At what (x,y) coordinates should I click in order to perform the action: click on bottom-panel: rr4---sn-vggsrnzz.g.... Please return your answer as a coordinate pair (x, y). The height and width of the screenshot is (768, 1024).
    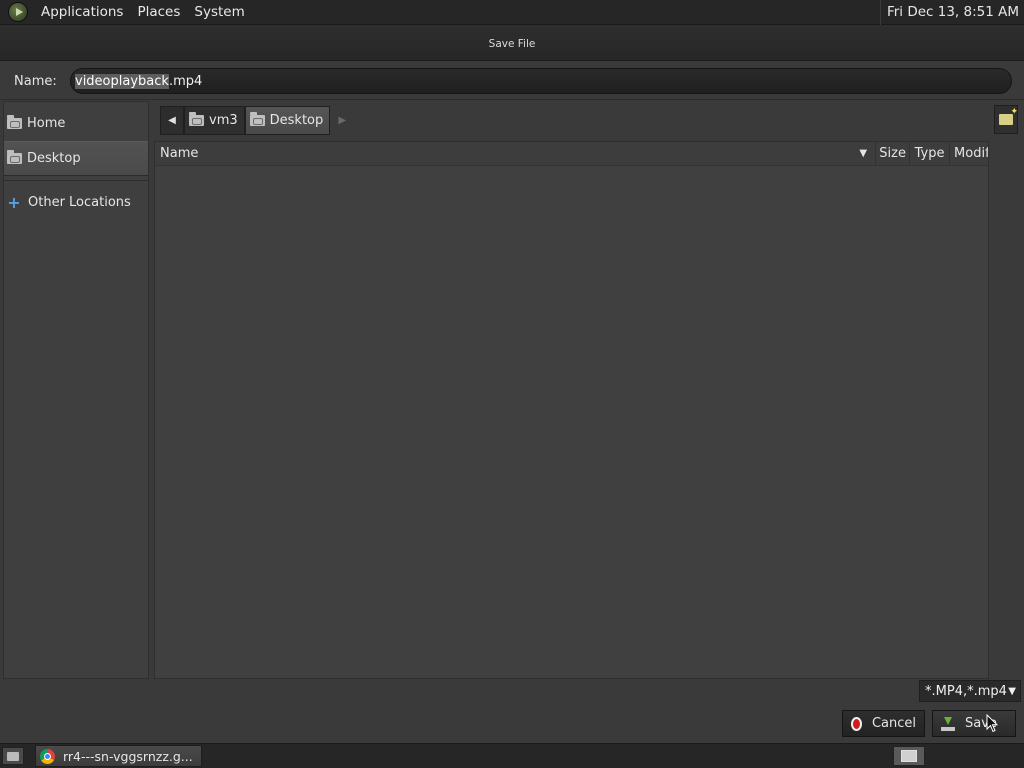
    Looking at the image, I should click on (512, 755).